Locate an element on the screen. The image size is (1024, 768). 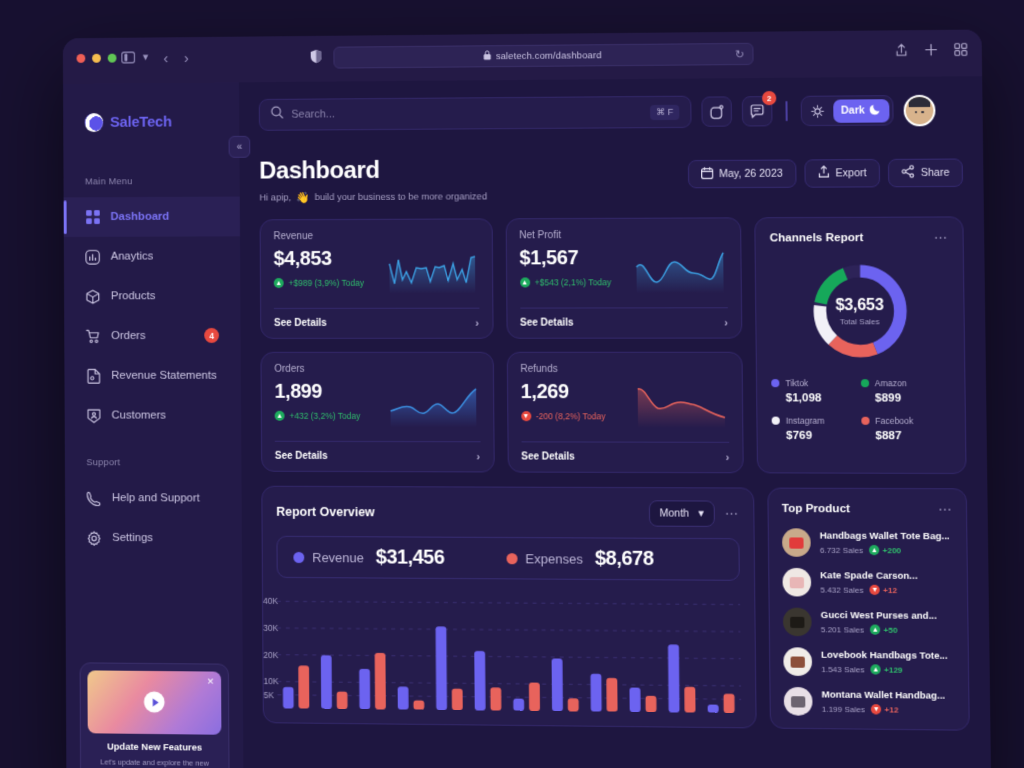
stat-title: Net Profit is located at coordinates (540, 236).